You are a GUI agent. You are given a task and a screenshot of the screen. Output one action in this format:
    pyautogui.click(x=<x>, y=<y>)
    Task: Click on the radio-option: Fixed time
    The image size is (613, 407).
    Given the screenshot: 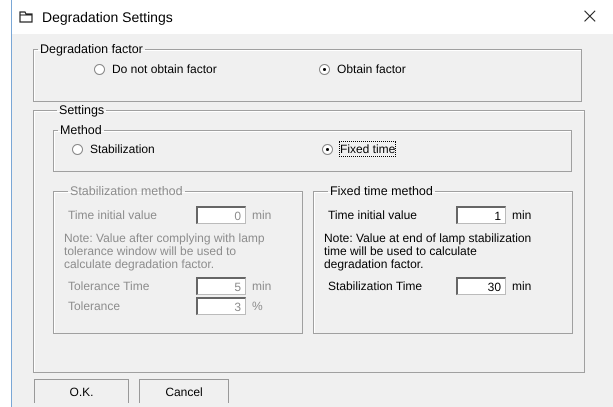 What is the action you would take?
    pyautogui.click(x=422, y=149)
    